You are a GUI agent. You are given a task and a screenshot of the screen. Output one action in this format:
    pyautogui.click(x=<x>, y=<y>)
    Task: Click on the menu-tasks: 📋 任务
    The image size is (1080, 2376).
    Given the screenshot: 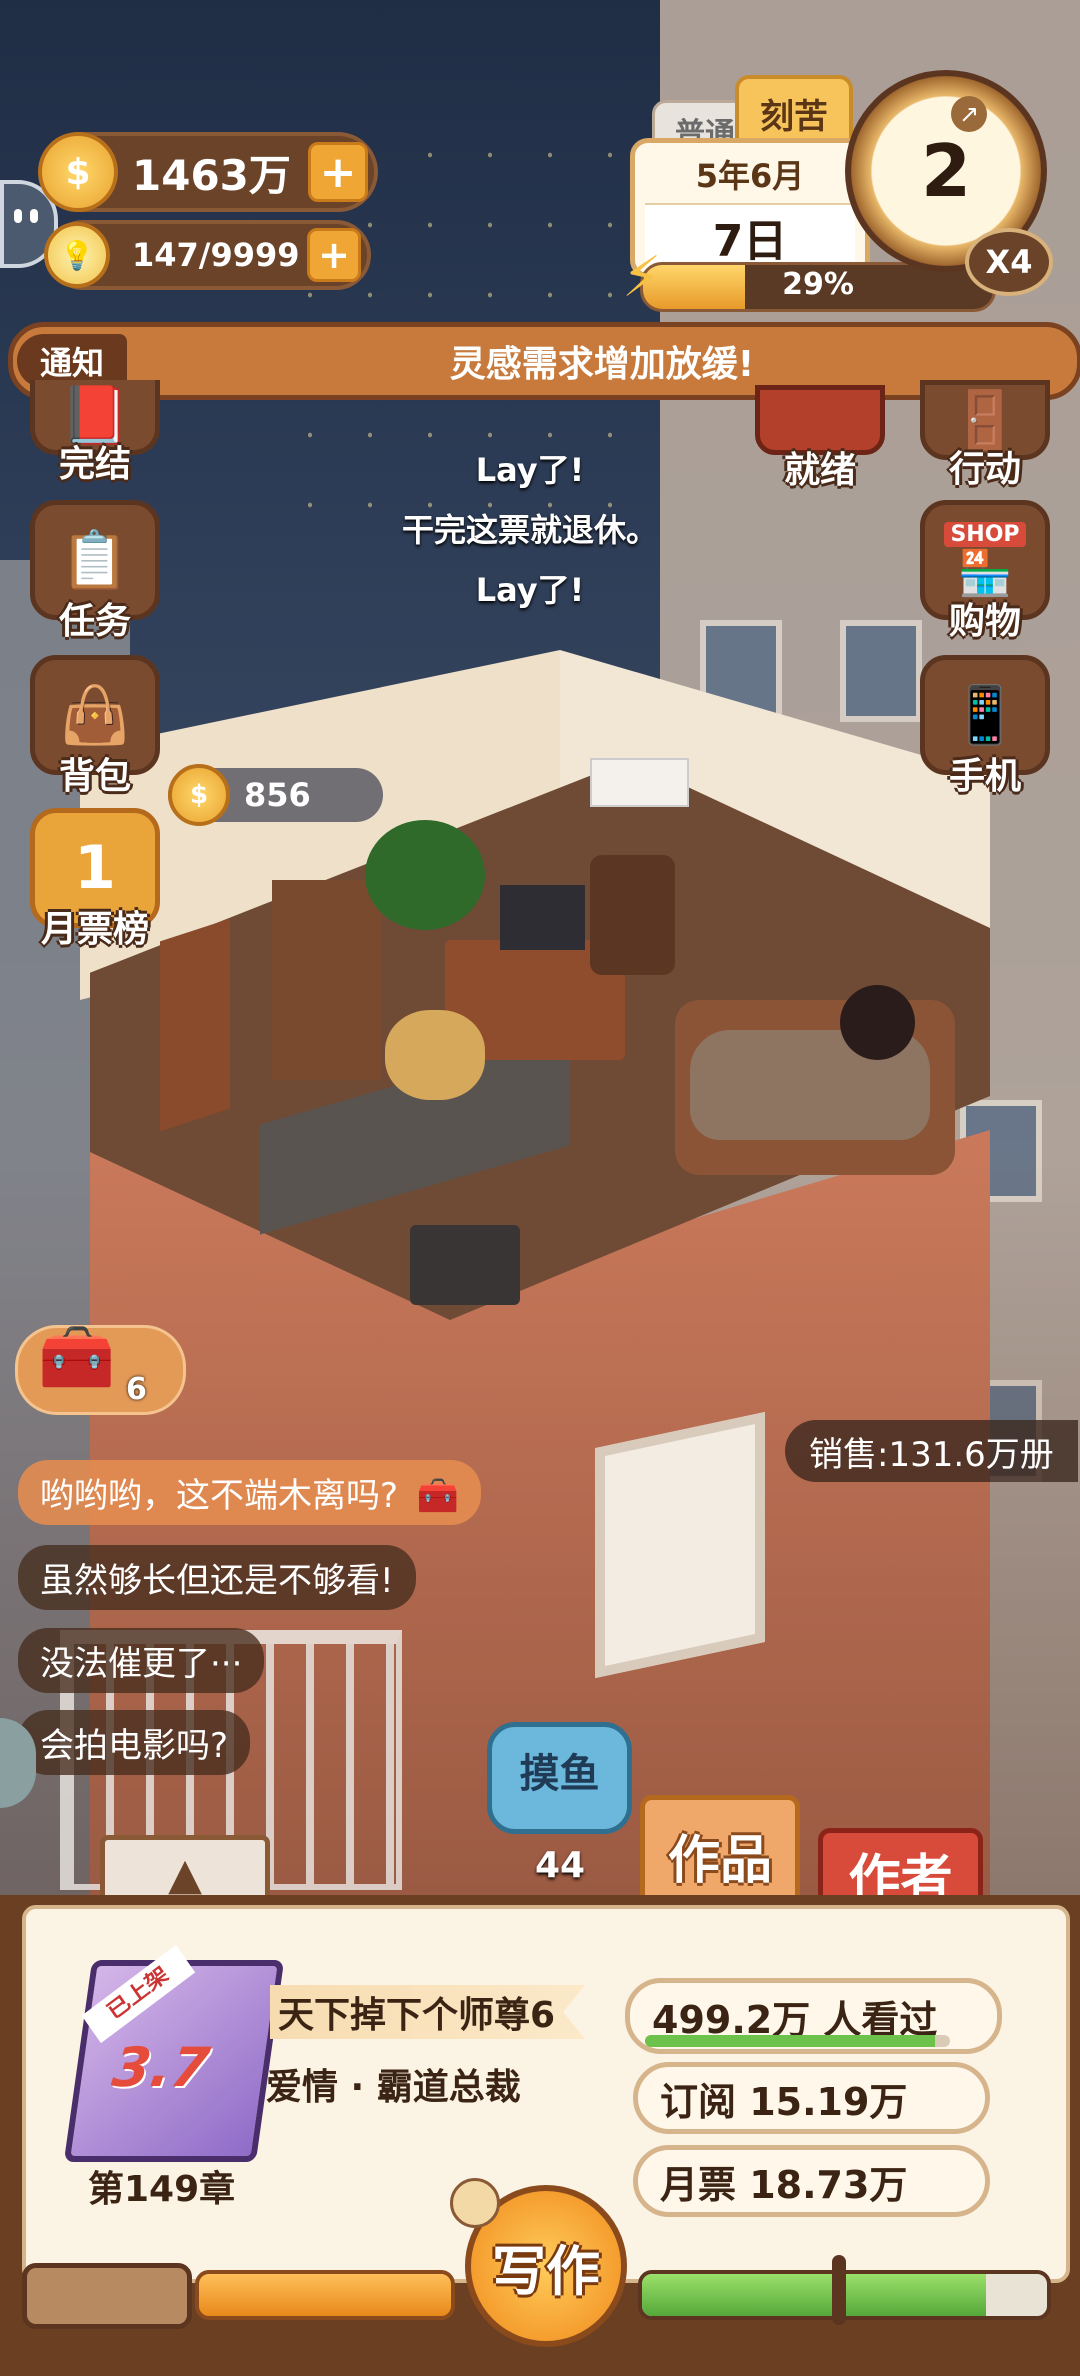 What is the action you would take?
    pyautogui.click(x=95, y=572)
    